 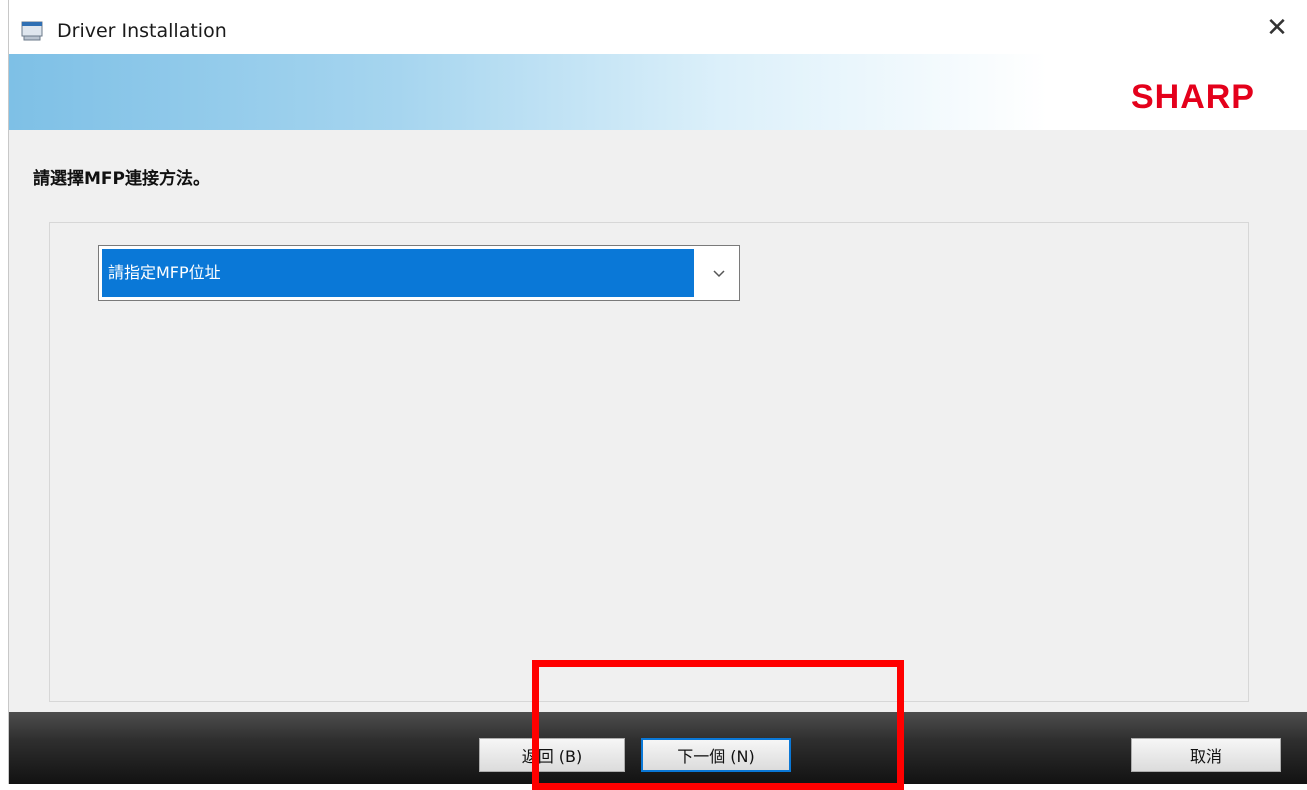 I want to click on cancel-button: 取消, so click(x=1206, y=755).